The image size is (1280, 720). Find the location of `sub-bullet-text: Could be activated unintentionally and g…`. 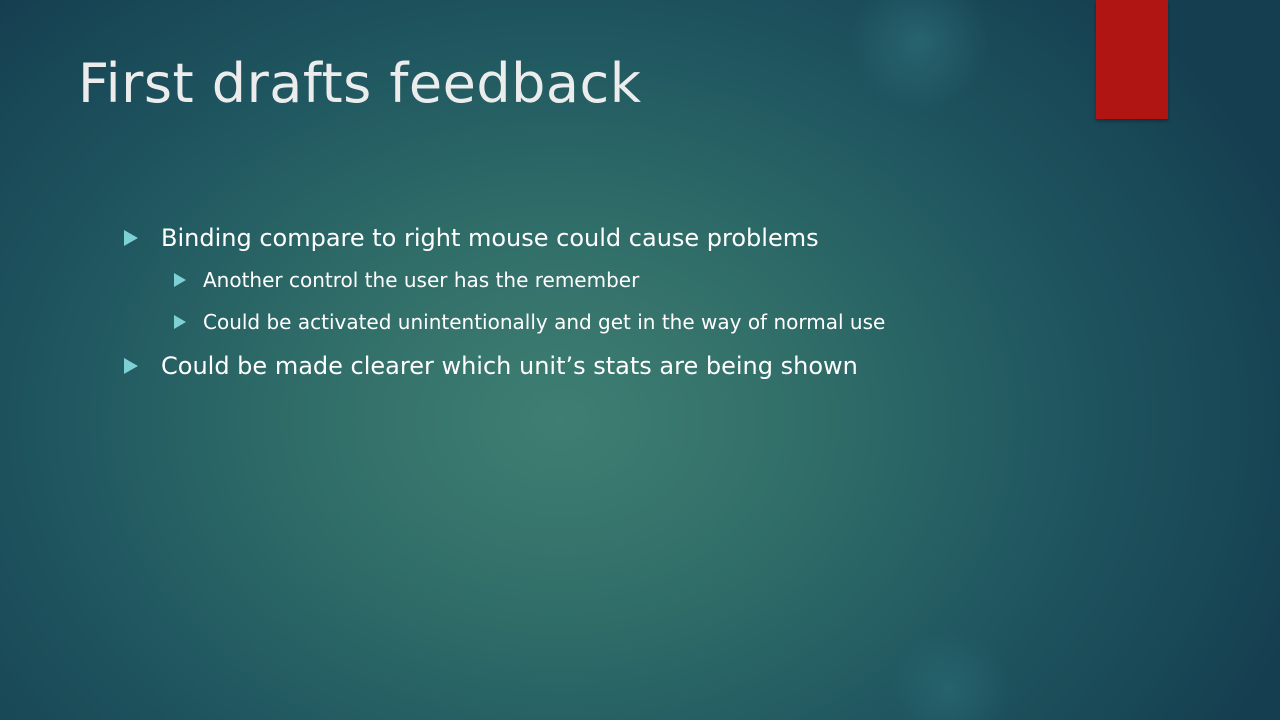

sub-bullet-text: Could be activated unintentionally and g… is located at coordinates (544, 322).